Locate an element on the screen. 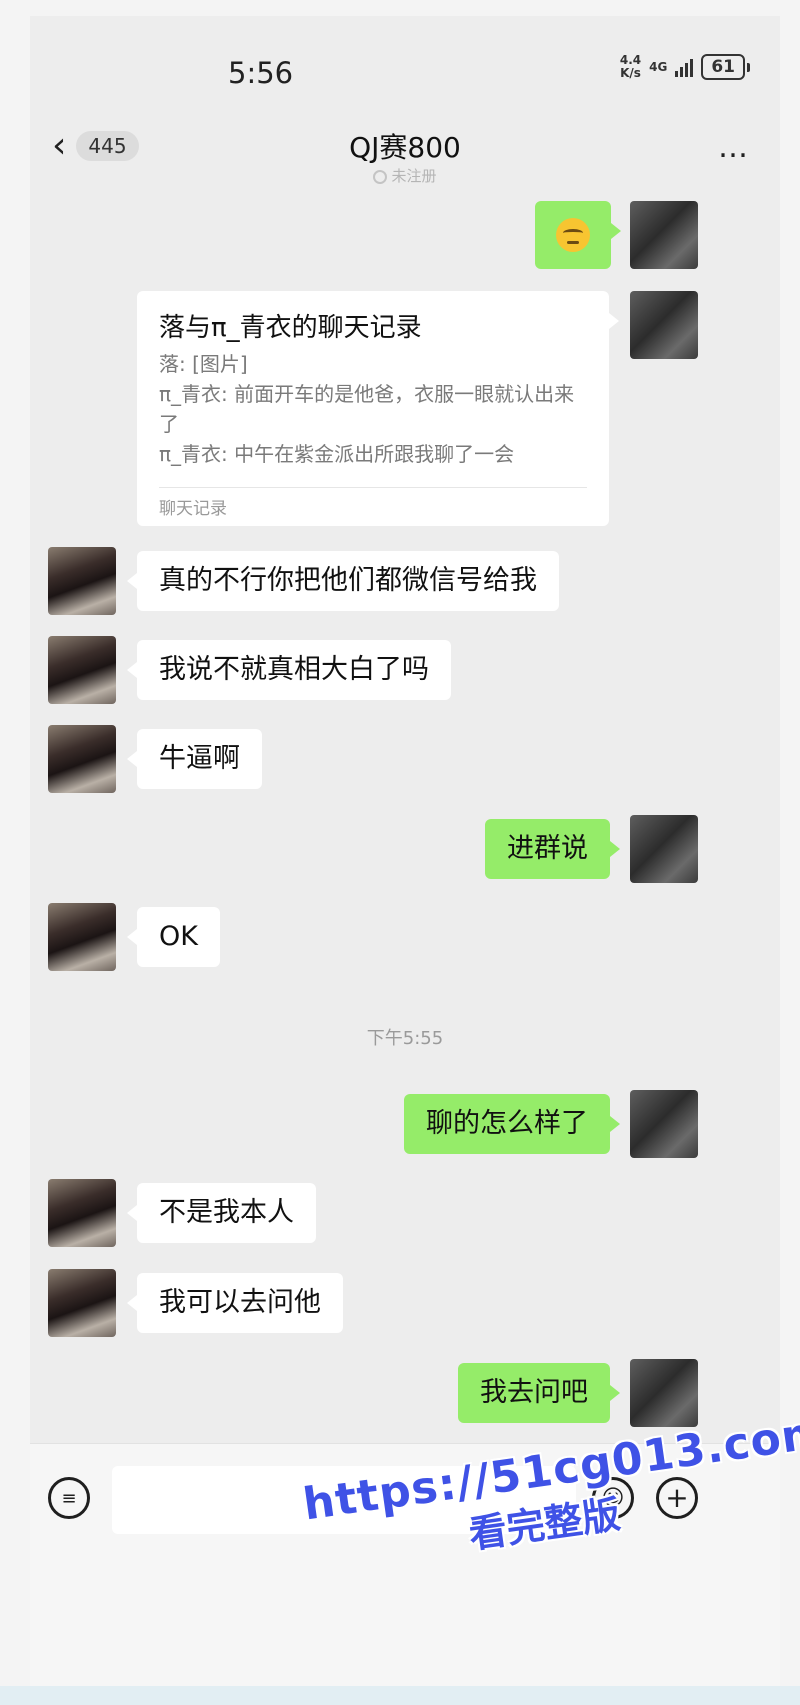 The width and height of the screenshot is (800, 1705). plus-icon: + is located at coordinates (677, 1498).